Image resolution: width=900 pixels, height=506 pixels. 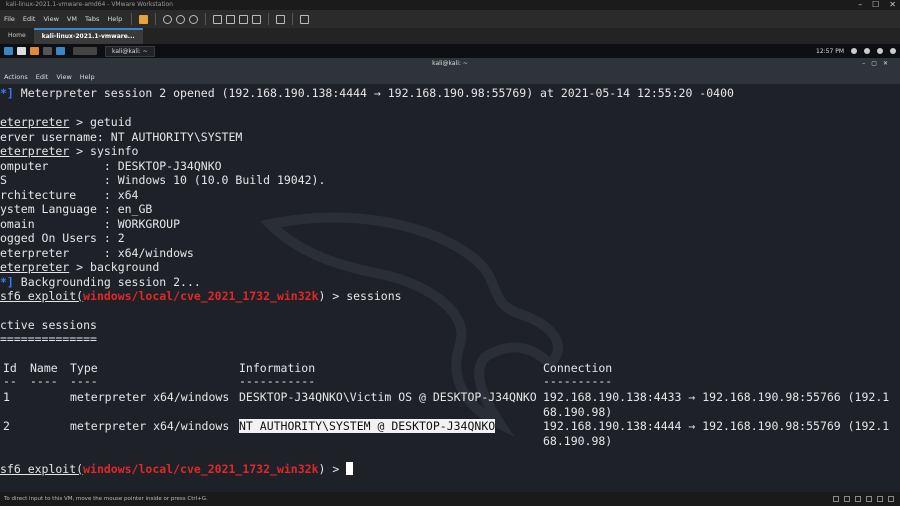 I want to click on sound-card-icon, so click(x=880, y=499).